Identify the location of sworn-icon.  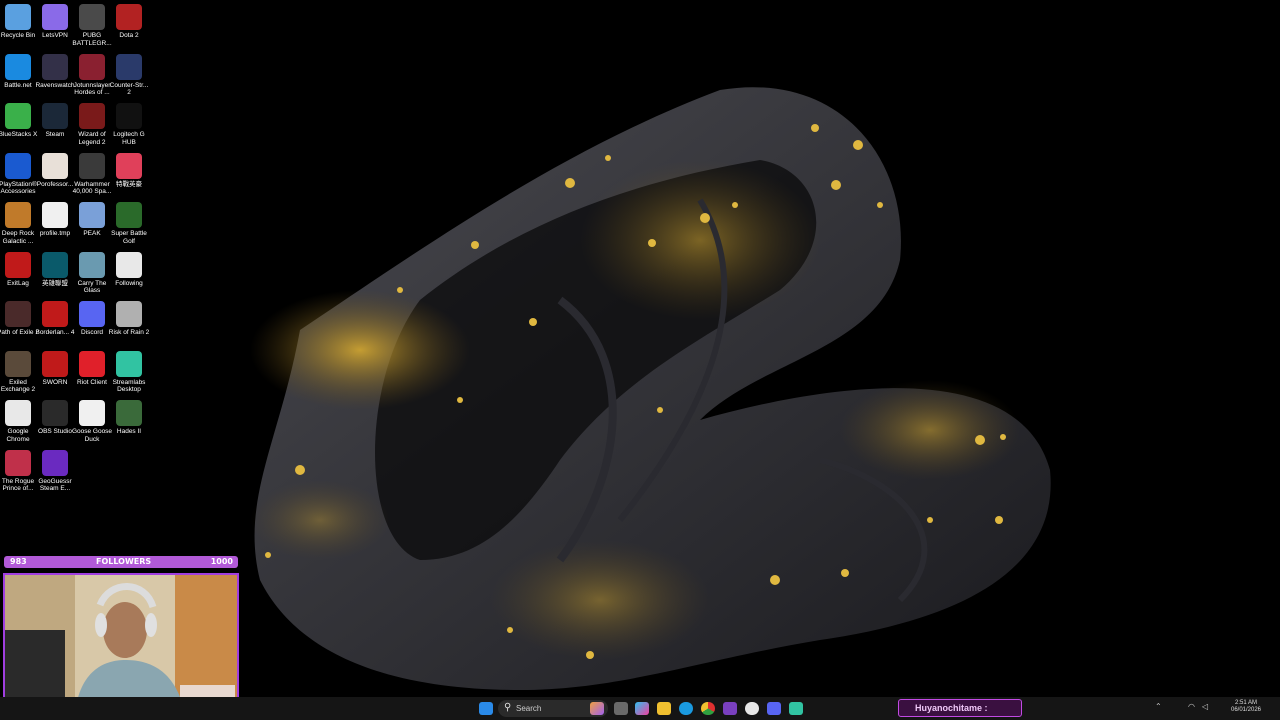
(55, 363).